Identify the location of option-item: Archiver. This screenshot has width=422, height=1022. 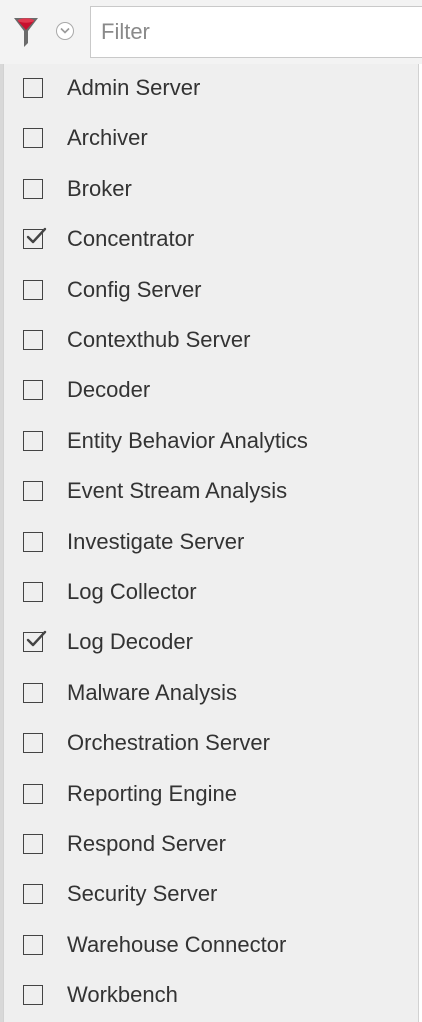
(211, 138).